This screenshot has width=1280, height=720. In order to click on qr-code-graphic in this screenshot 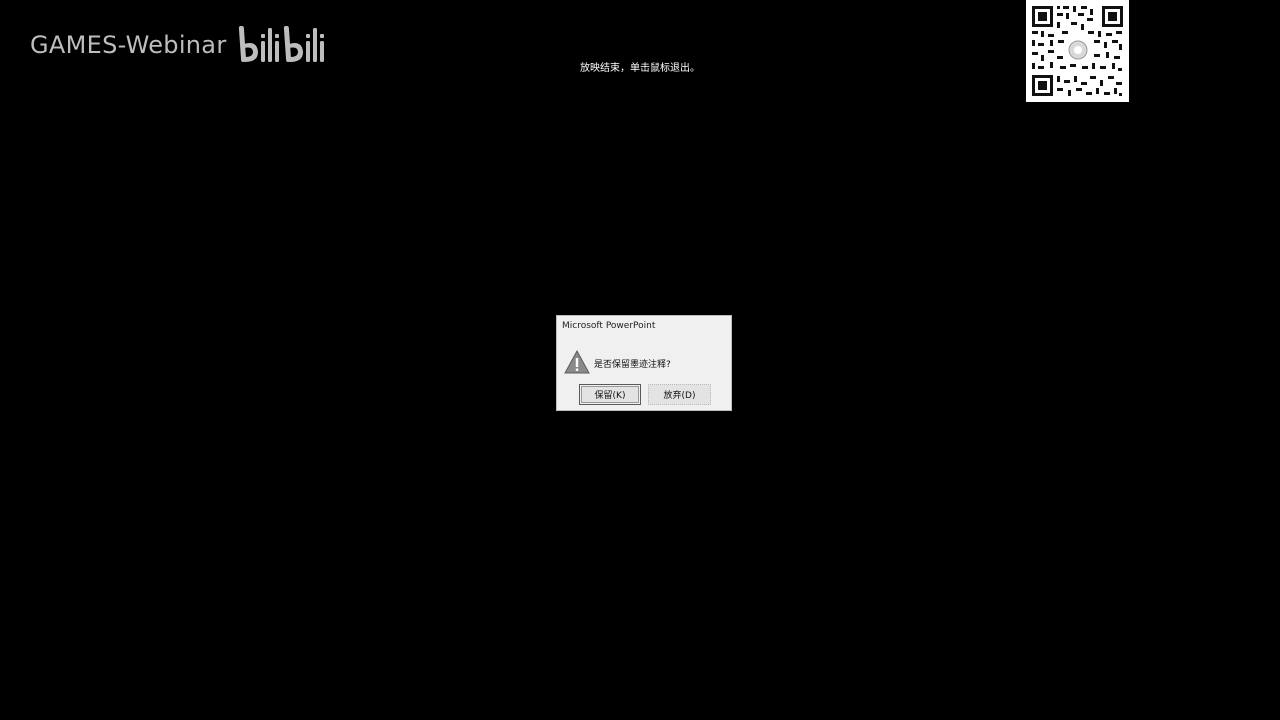, I will do `click(1077, 51)`.